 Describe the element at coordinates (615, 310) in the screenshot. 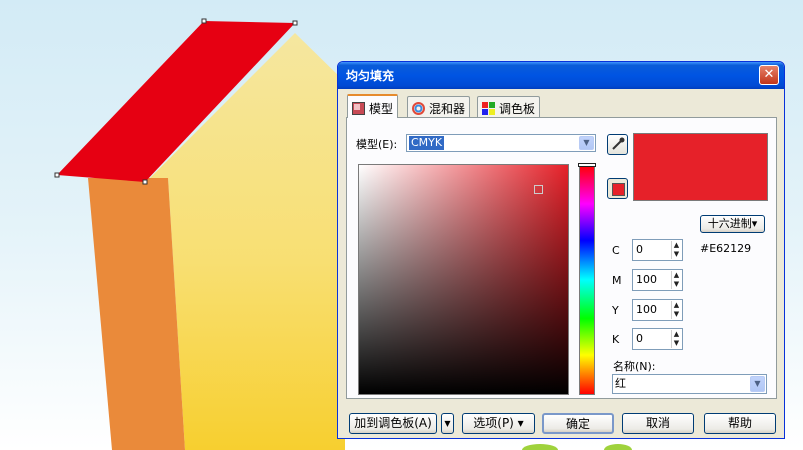

I see `y-label: Y` at that location.